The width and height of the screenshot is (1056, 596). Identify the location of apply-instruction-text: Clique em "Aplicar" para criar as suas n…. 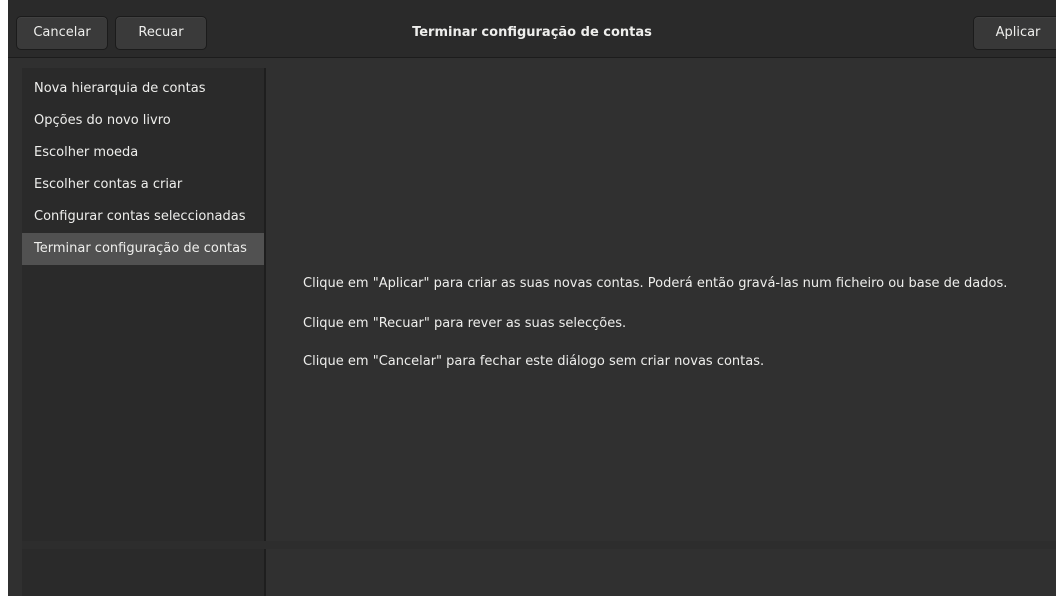
(655, 283).